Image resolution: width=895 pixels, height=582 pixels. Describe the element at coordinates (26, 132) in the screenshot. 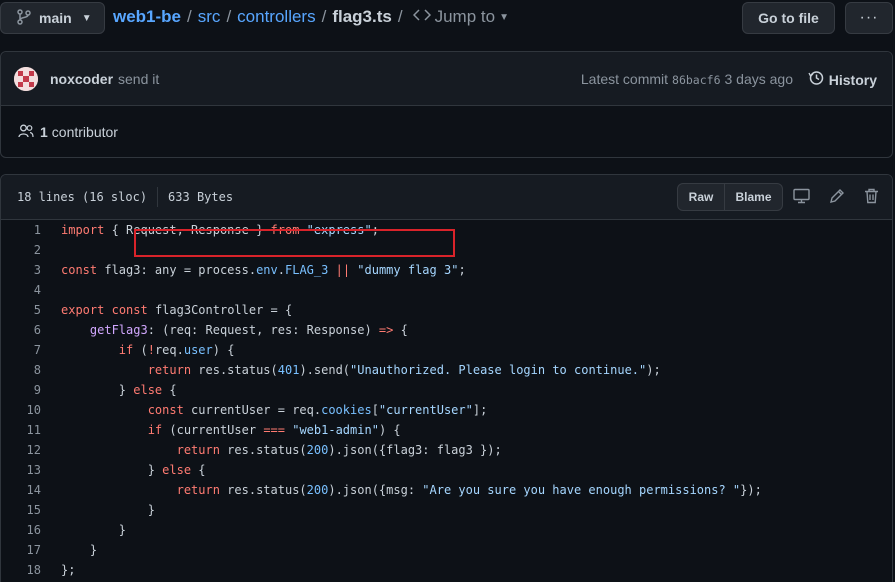

I see `people-icon` at that location.